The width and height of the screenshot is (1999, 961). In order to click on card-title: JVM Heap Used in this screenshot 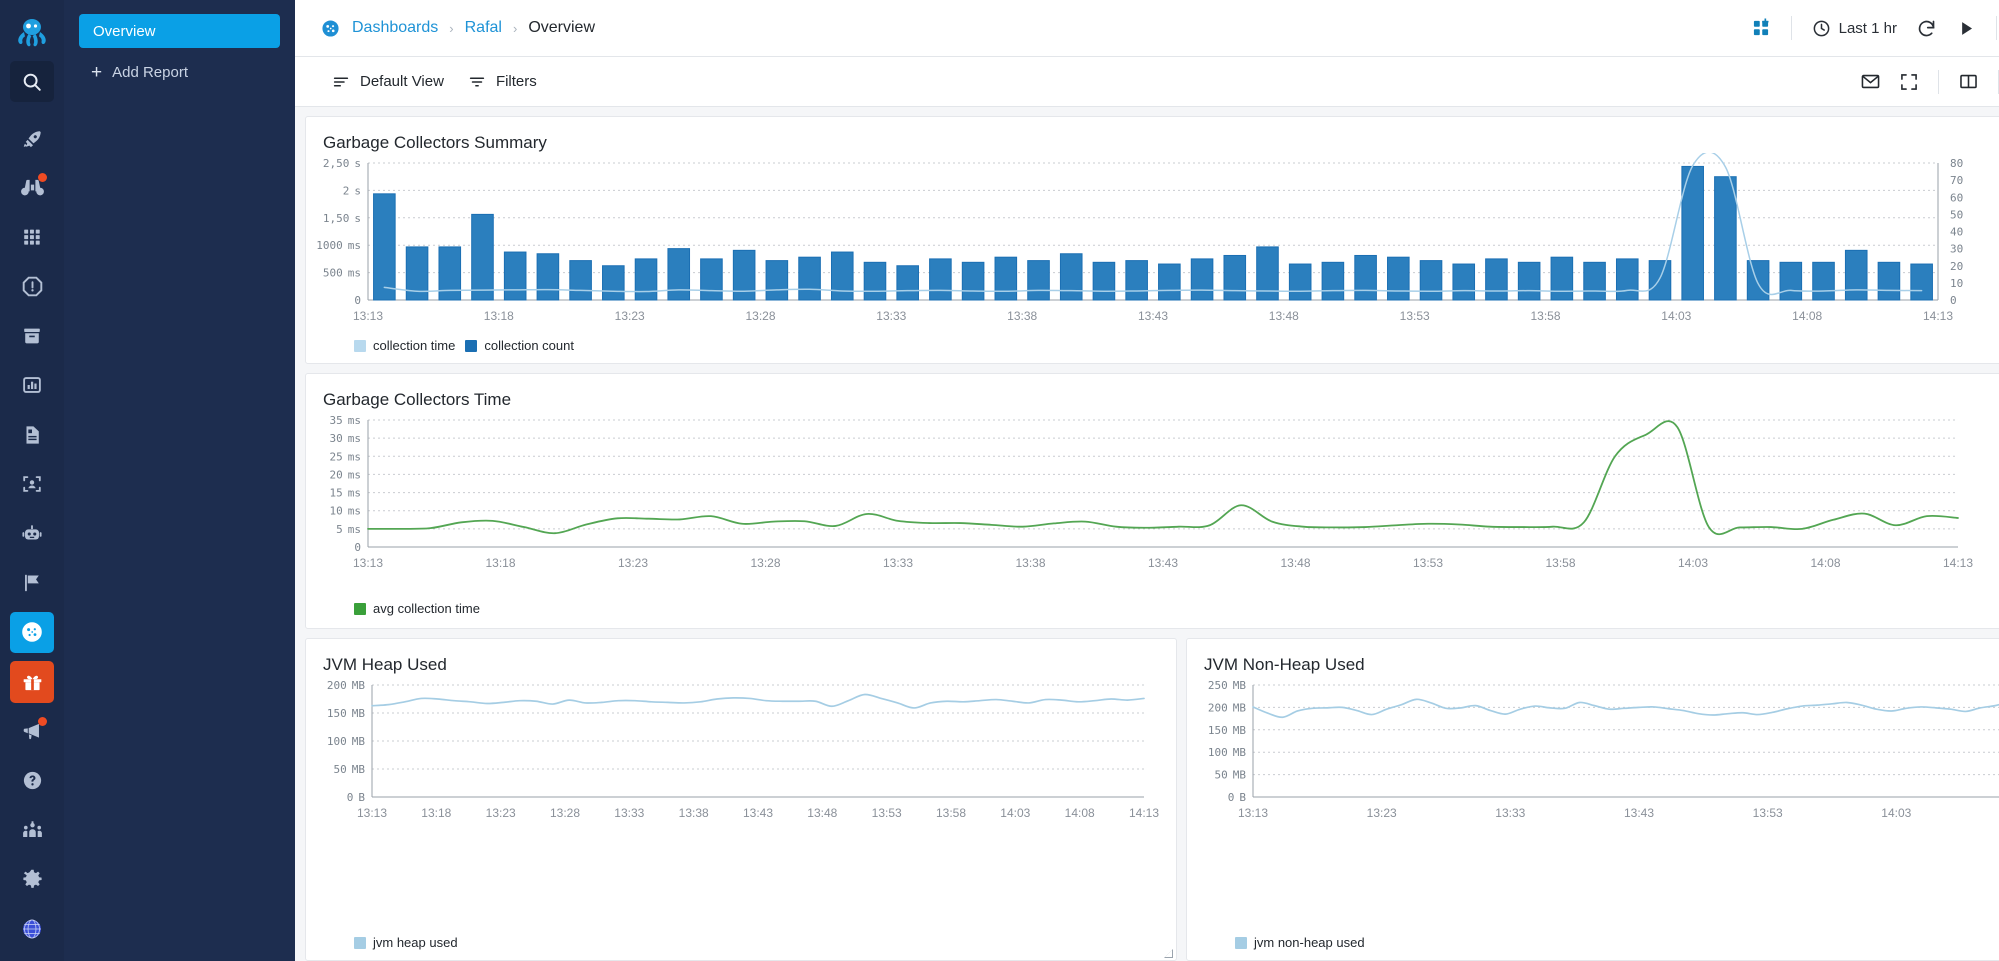, I will do `click(385, 664)`.